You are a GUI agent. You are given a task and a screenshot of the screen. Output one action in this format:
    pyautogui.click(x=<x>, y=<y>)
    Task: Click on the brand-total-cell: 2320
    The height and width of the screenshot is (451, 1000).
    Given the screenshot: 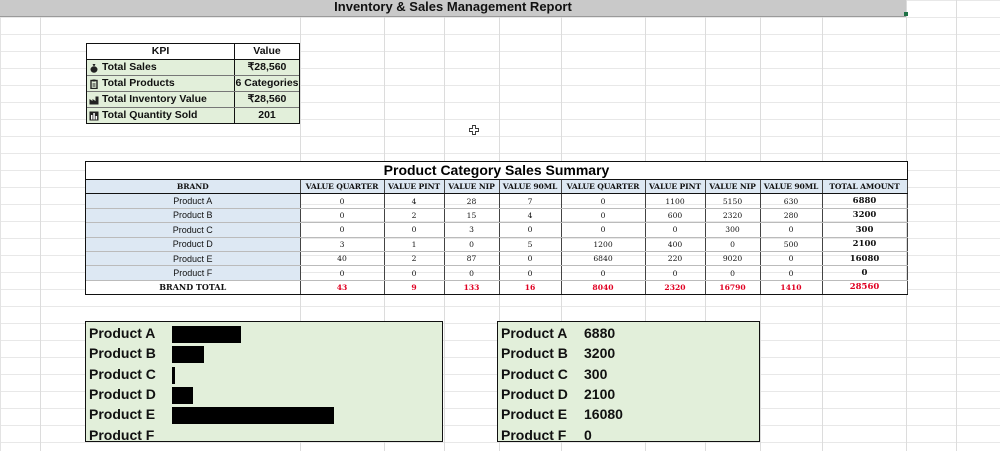 What is the action you would take?
    pyautogui.click(x=675, y=287)
    